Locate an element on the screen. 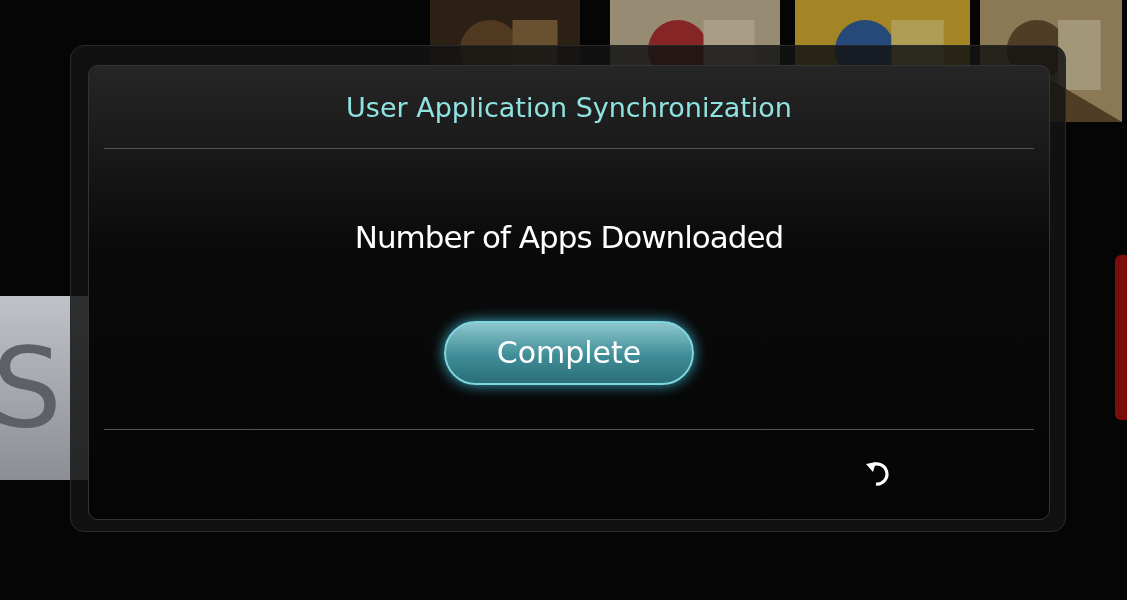 This screenshot has height=600, width=1127. dialog-message: Number of Apps Downloaded is located at coordinates (569, 237).